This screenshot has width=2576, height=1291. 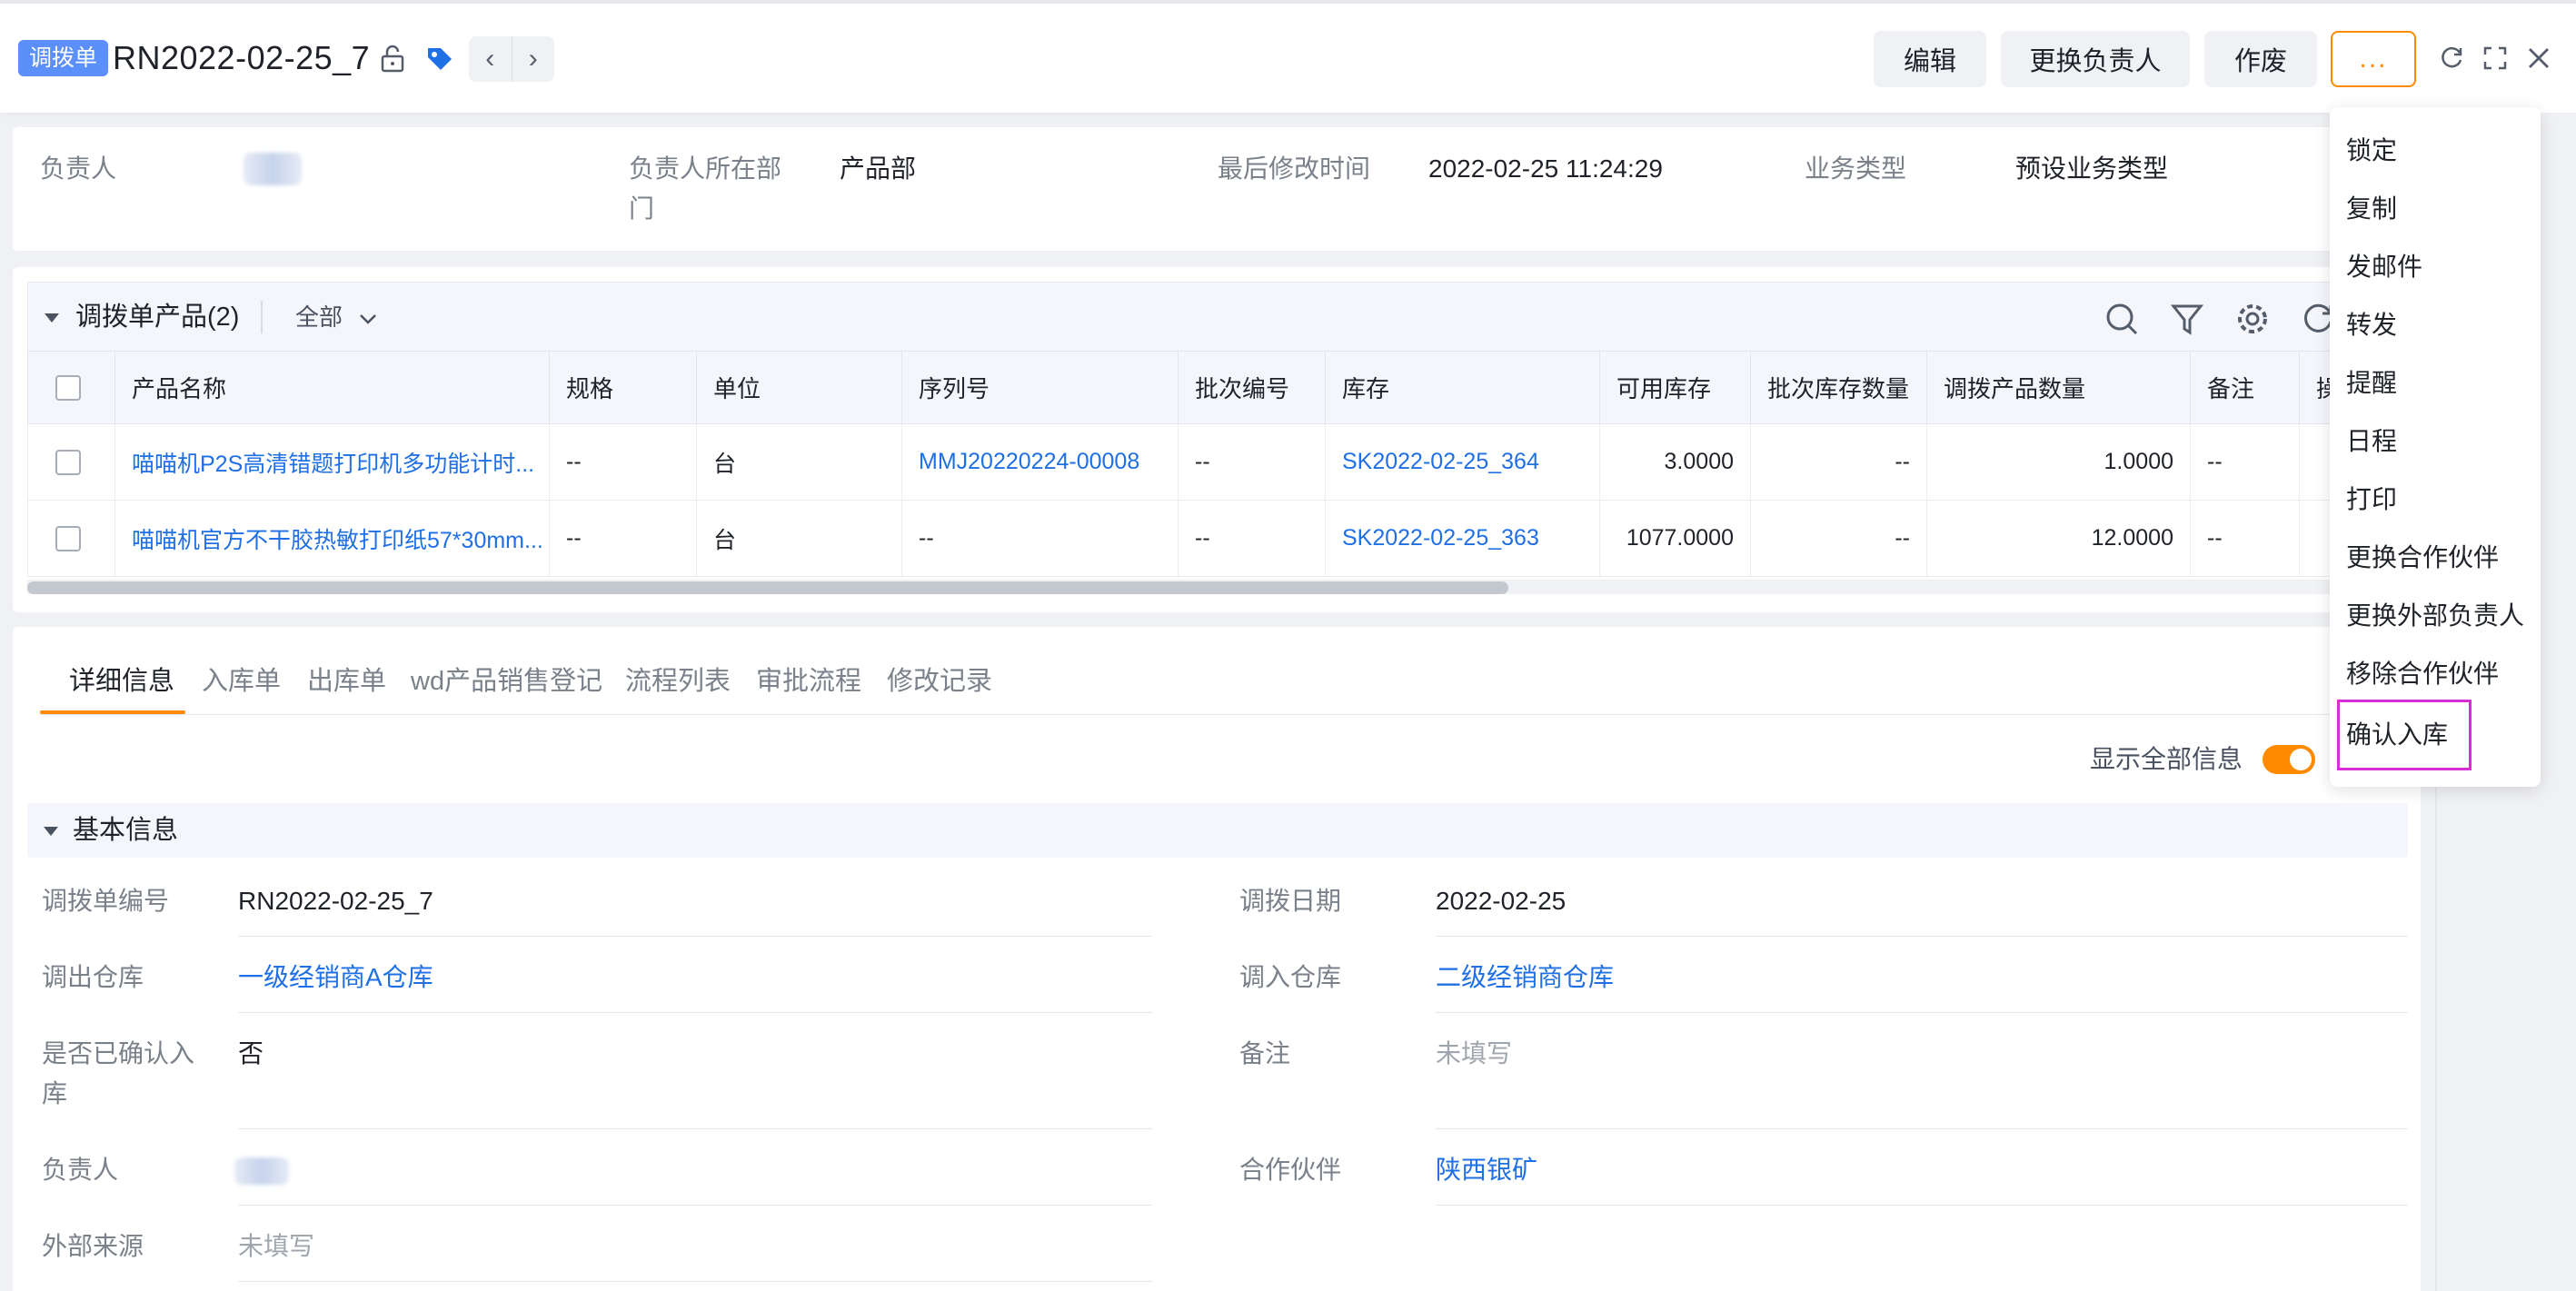 What do you see at coordinates (335, 978) in the screenshot?
I see `out-warehouse-link: 一级经销商A仓库` at bounding box center [335, 978].